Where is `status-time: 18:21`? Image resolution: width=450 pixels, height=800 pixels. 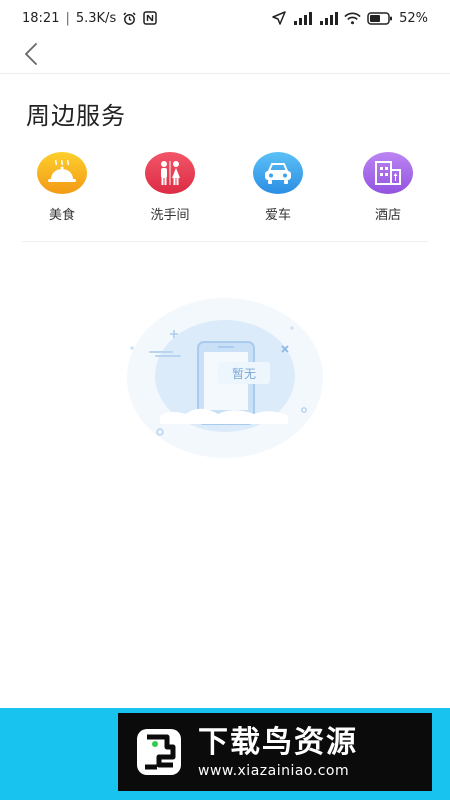
status-time: 18:21 is located at coordinates (41, 18).